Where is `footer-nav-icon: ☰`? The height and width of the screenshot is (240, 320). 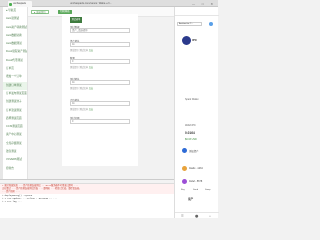
footer-nav-icon: ☰ is located at coordinates (182, 216).